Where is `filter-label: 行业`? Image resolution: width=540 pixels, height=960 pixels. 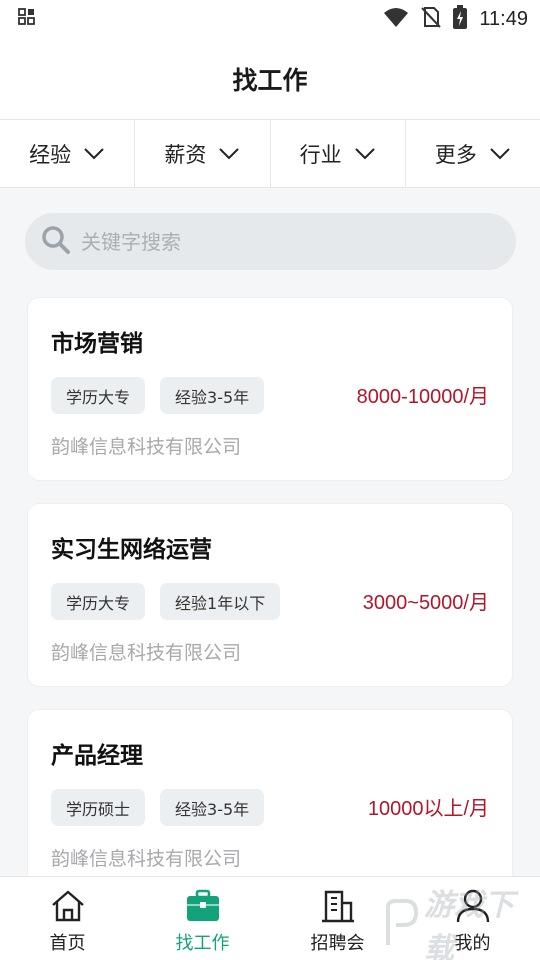
filter-label: 行业 is located at coordinates (320, 154).